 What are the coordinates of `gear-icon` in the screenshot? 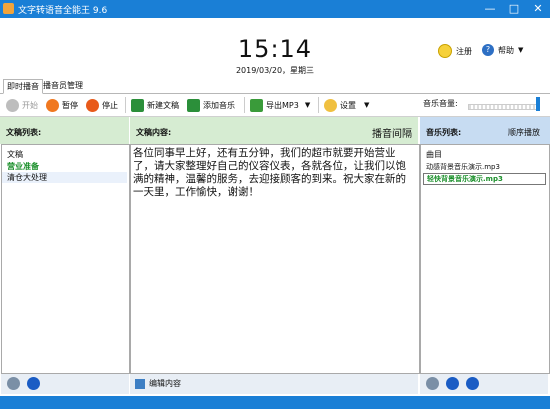 It's located at (330, 105).